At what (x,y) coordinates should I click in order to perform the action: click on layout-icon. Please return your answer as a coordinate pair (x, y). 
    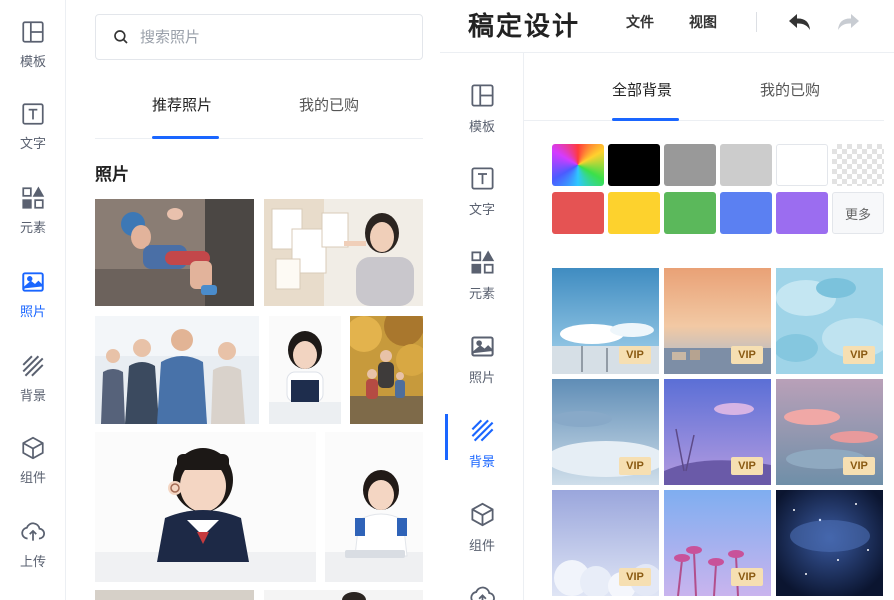
    Looking at the image, I should click on (482, 95).